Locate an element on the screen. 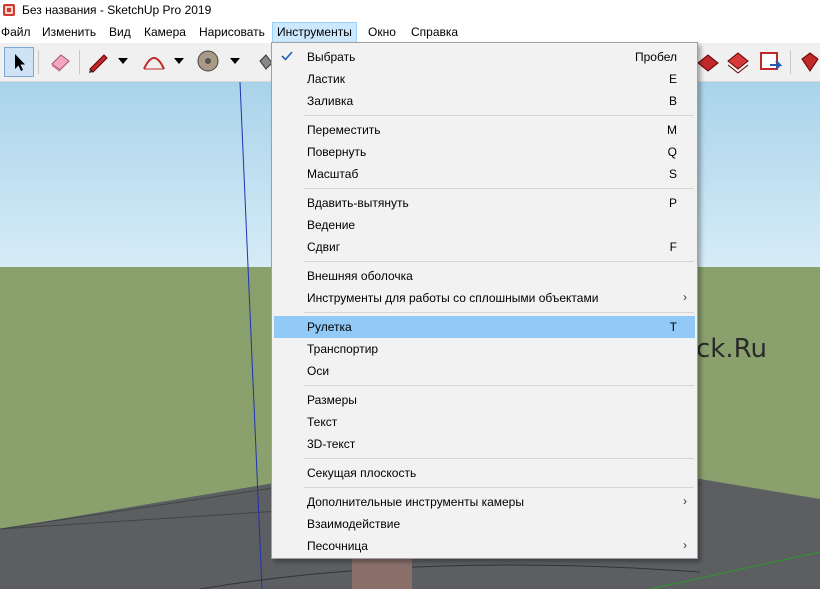  menu-item-offset: Сдвиг F is located at coordinates (484, 247).